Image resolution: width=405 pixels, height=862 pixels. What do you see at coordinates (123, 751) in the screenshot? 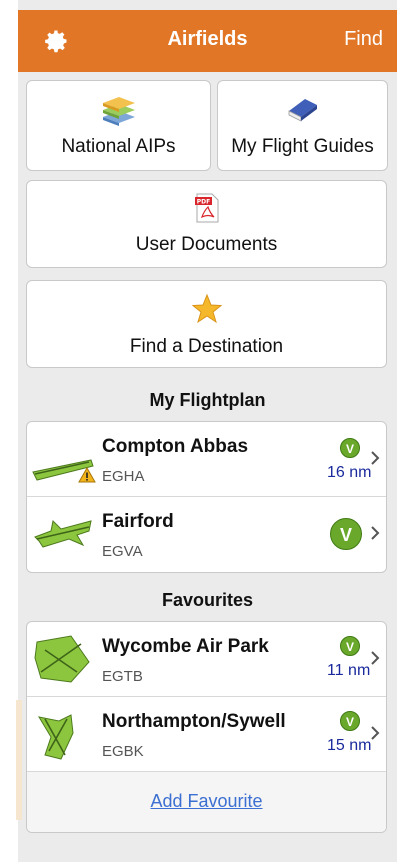
I see `airfield-code: EGBK` at bounding box center [123, 751].